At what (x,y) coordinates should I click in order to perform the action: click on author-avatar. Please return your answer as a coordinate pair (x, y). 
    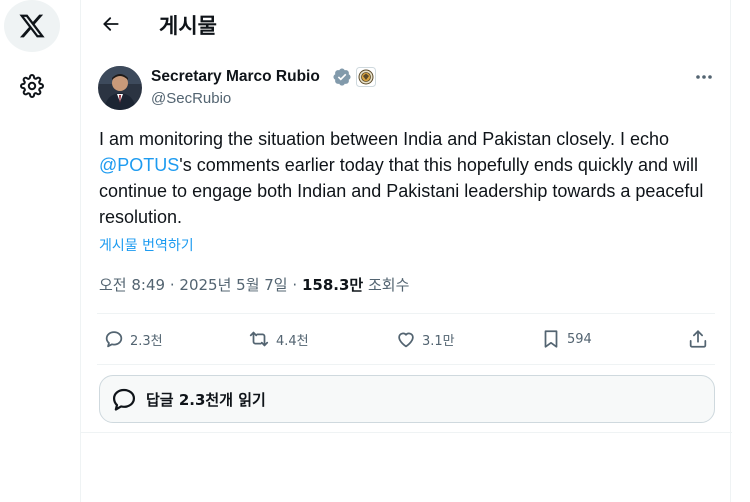
    Looking at the image, I should click on (120, 88).